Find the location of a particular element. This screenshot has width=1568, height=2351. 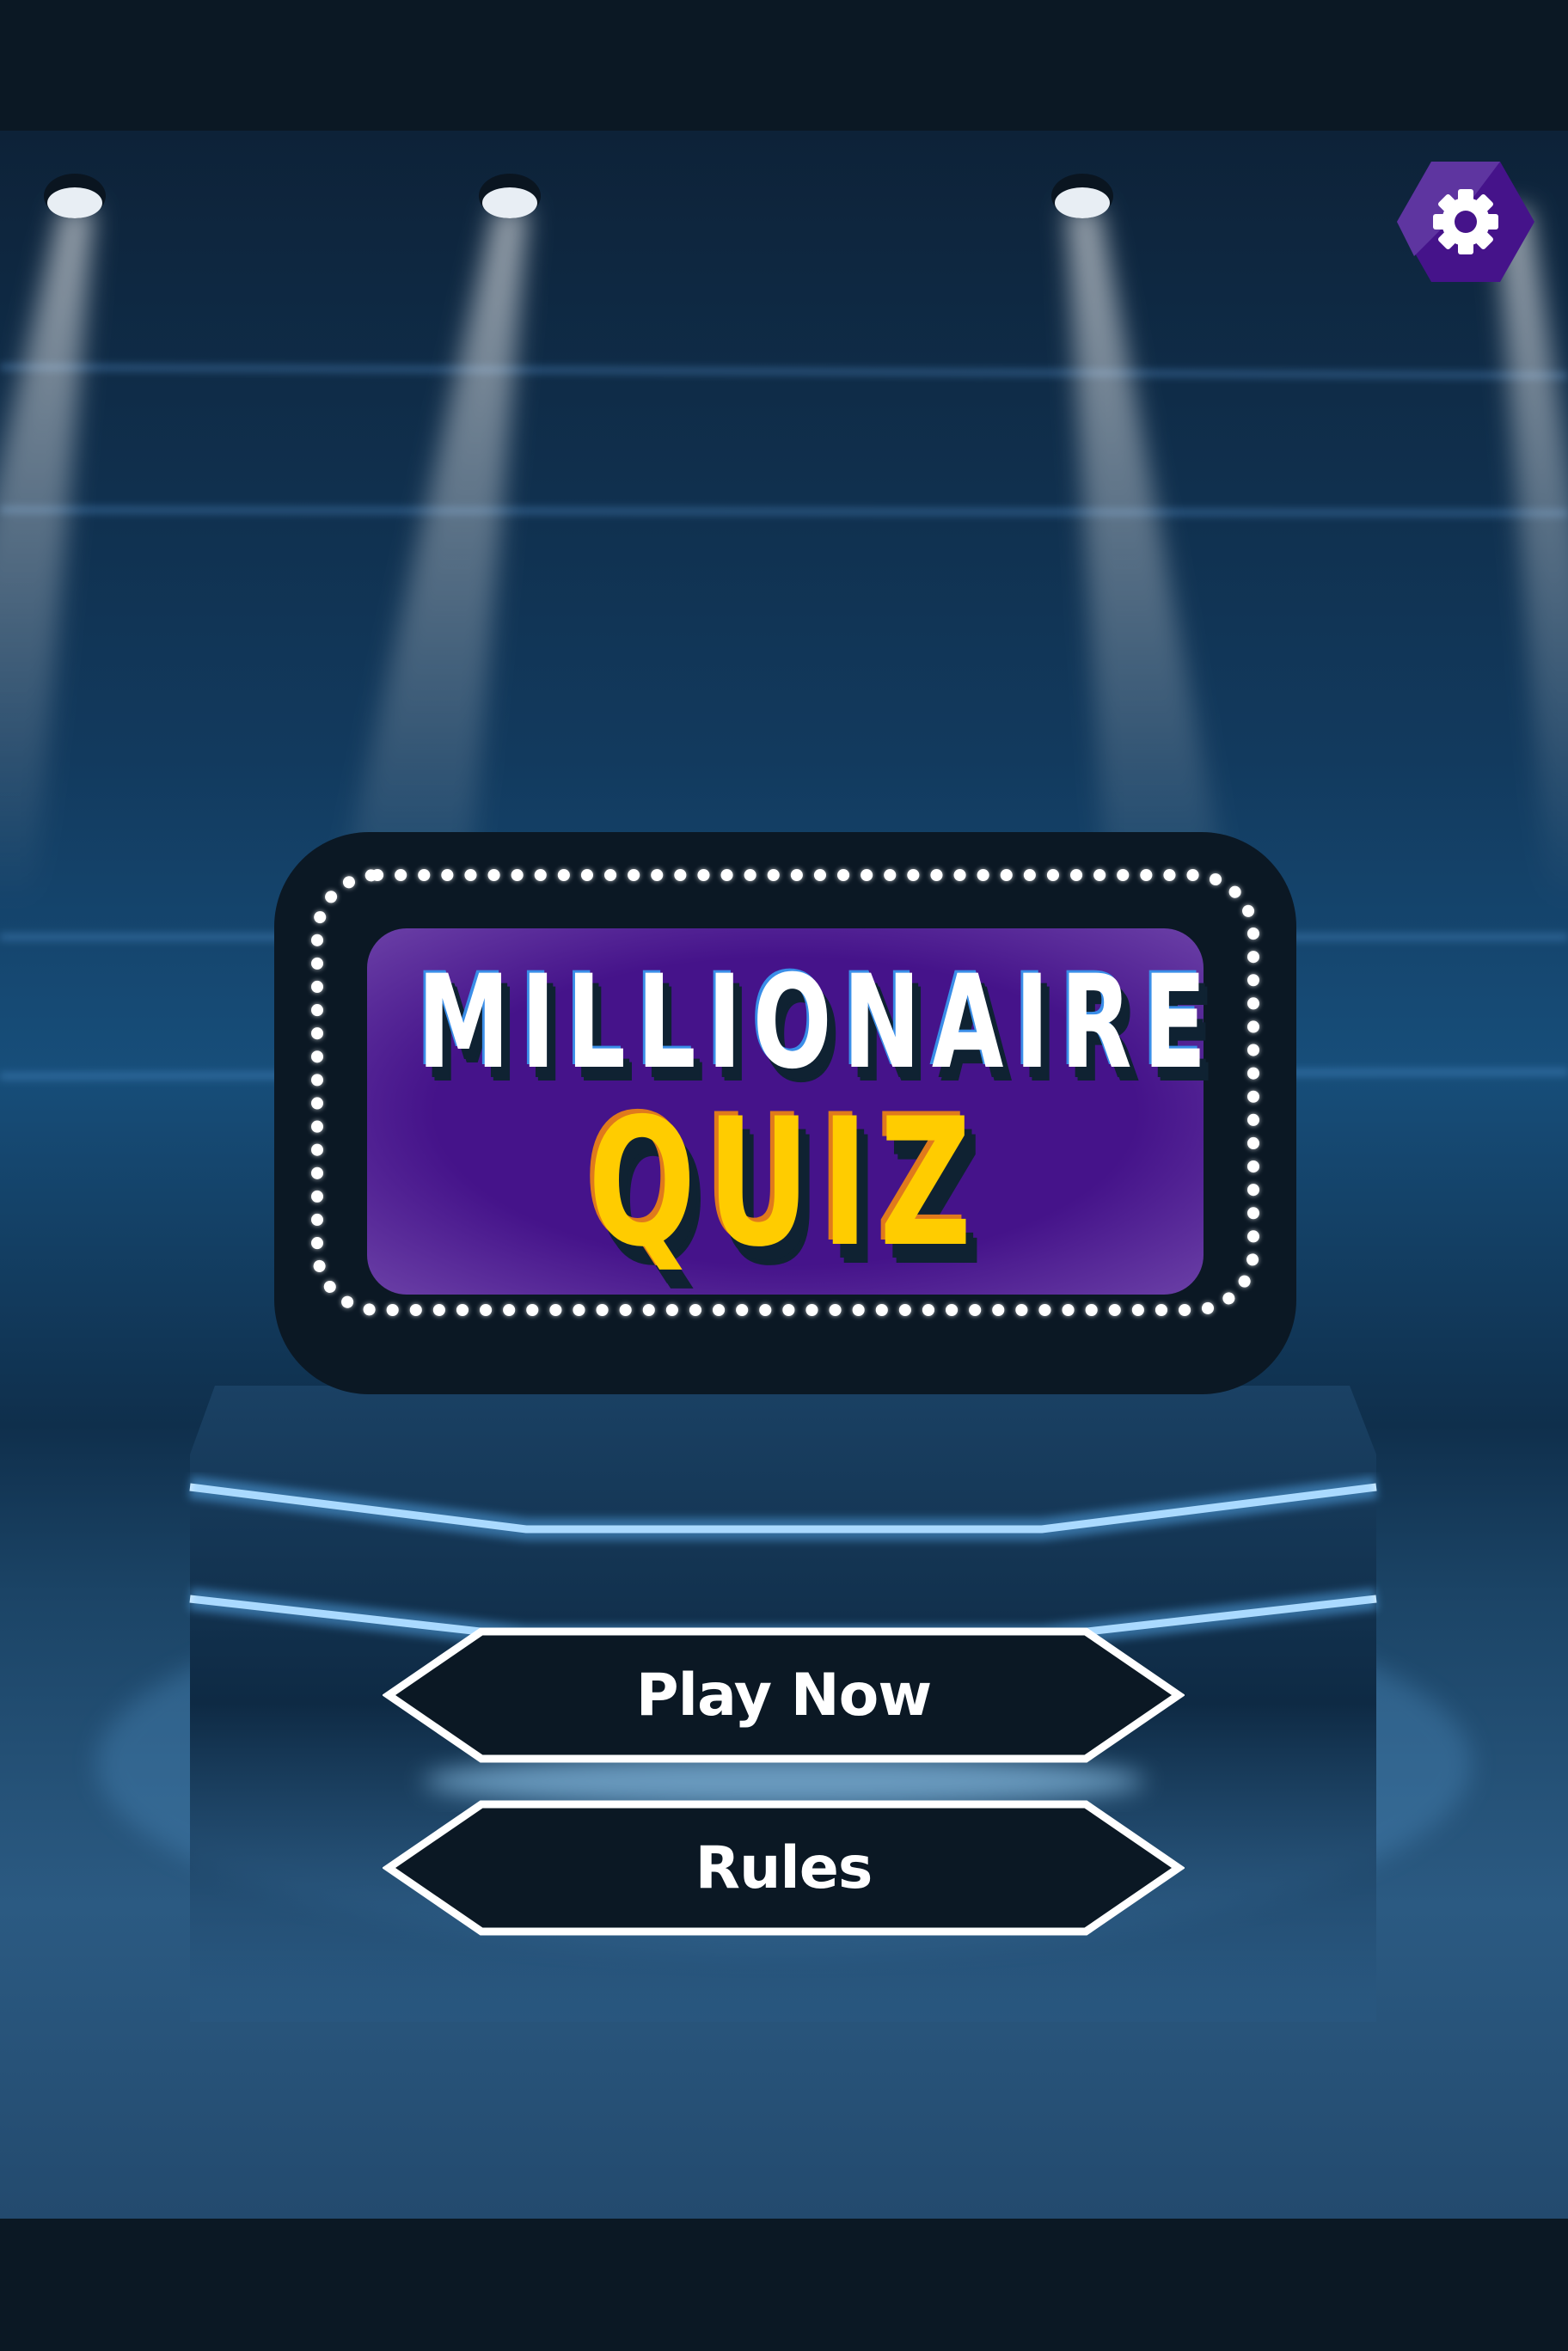

title-quiz: QUIZ is located at coordinates (785, 1183).